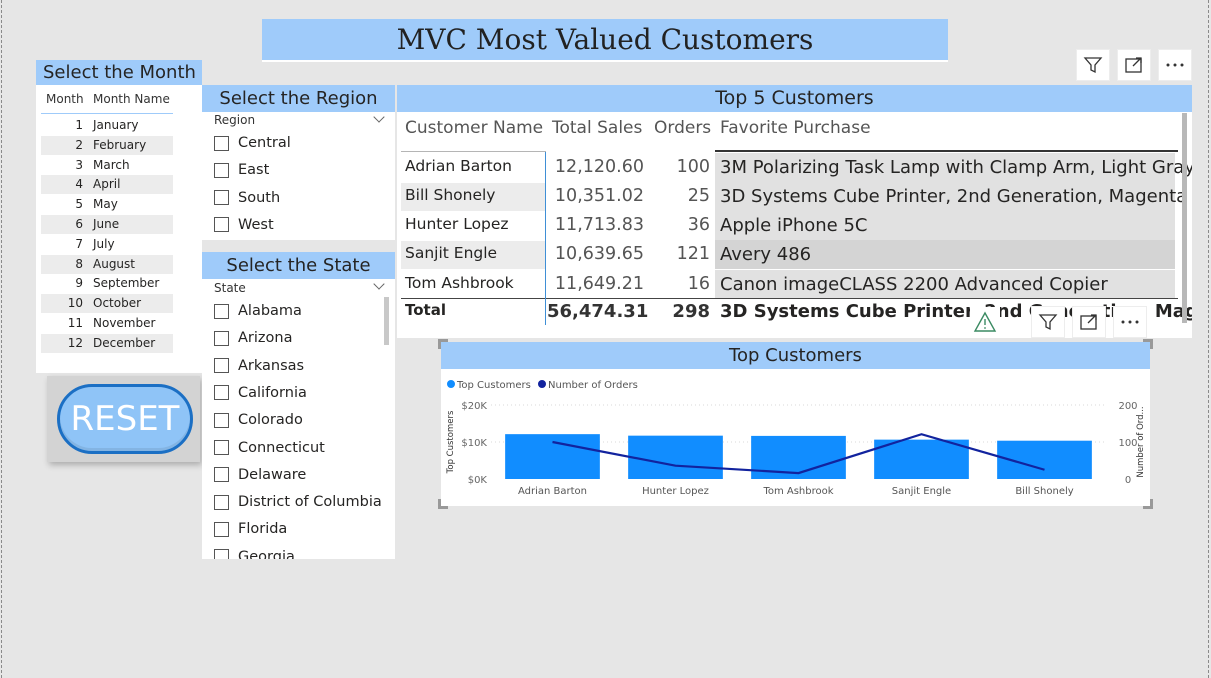 The height and width of the screenshot is (678, 1211). What do you see at coordinates (474, 128) in the screenshot?
I see `column-header: Customer Name` at bounding box center [474, 128].